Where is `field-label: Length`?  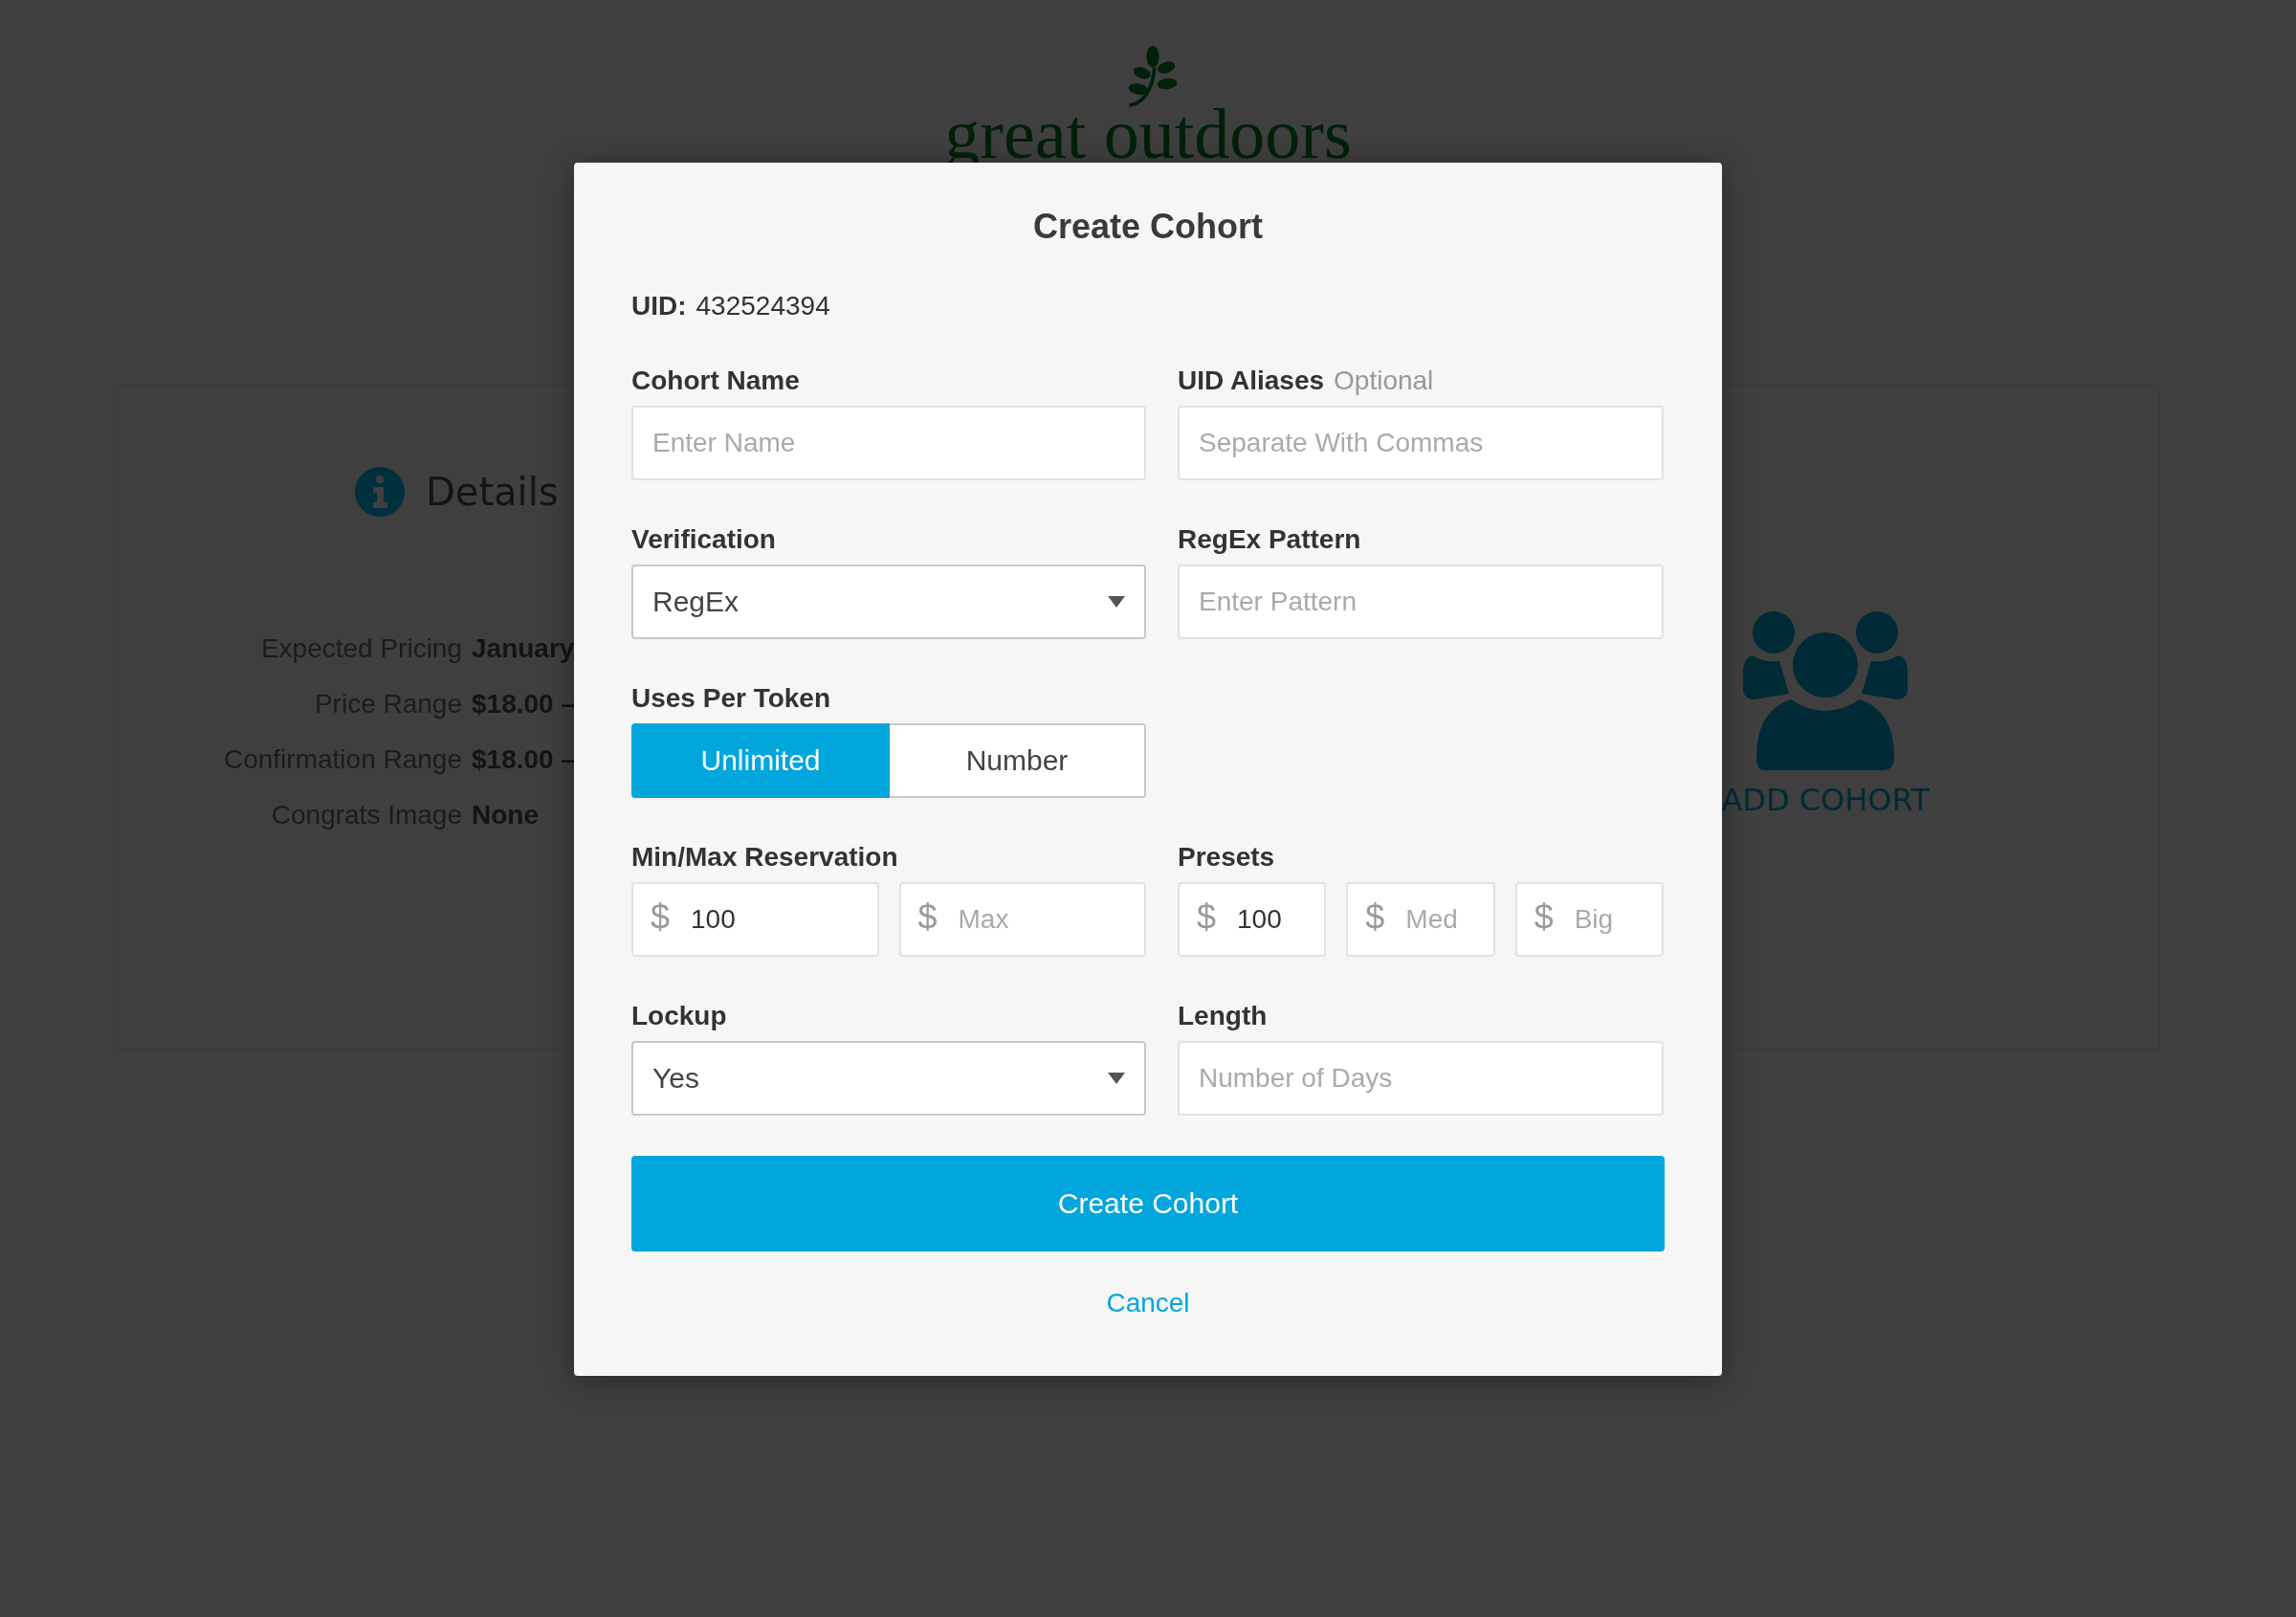 field-label: Length is located at coordinates (1223, 1016).